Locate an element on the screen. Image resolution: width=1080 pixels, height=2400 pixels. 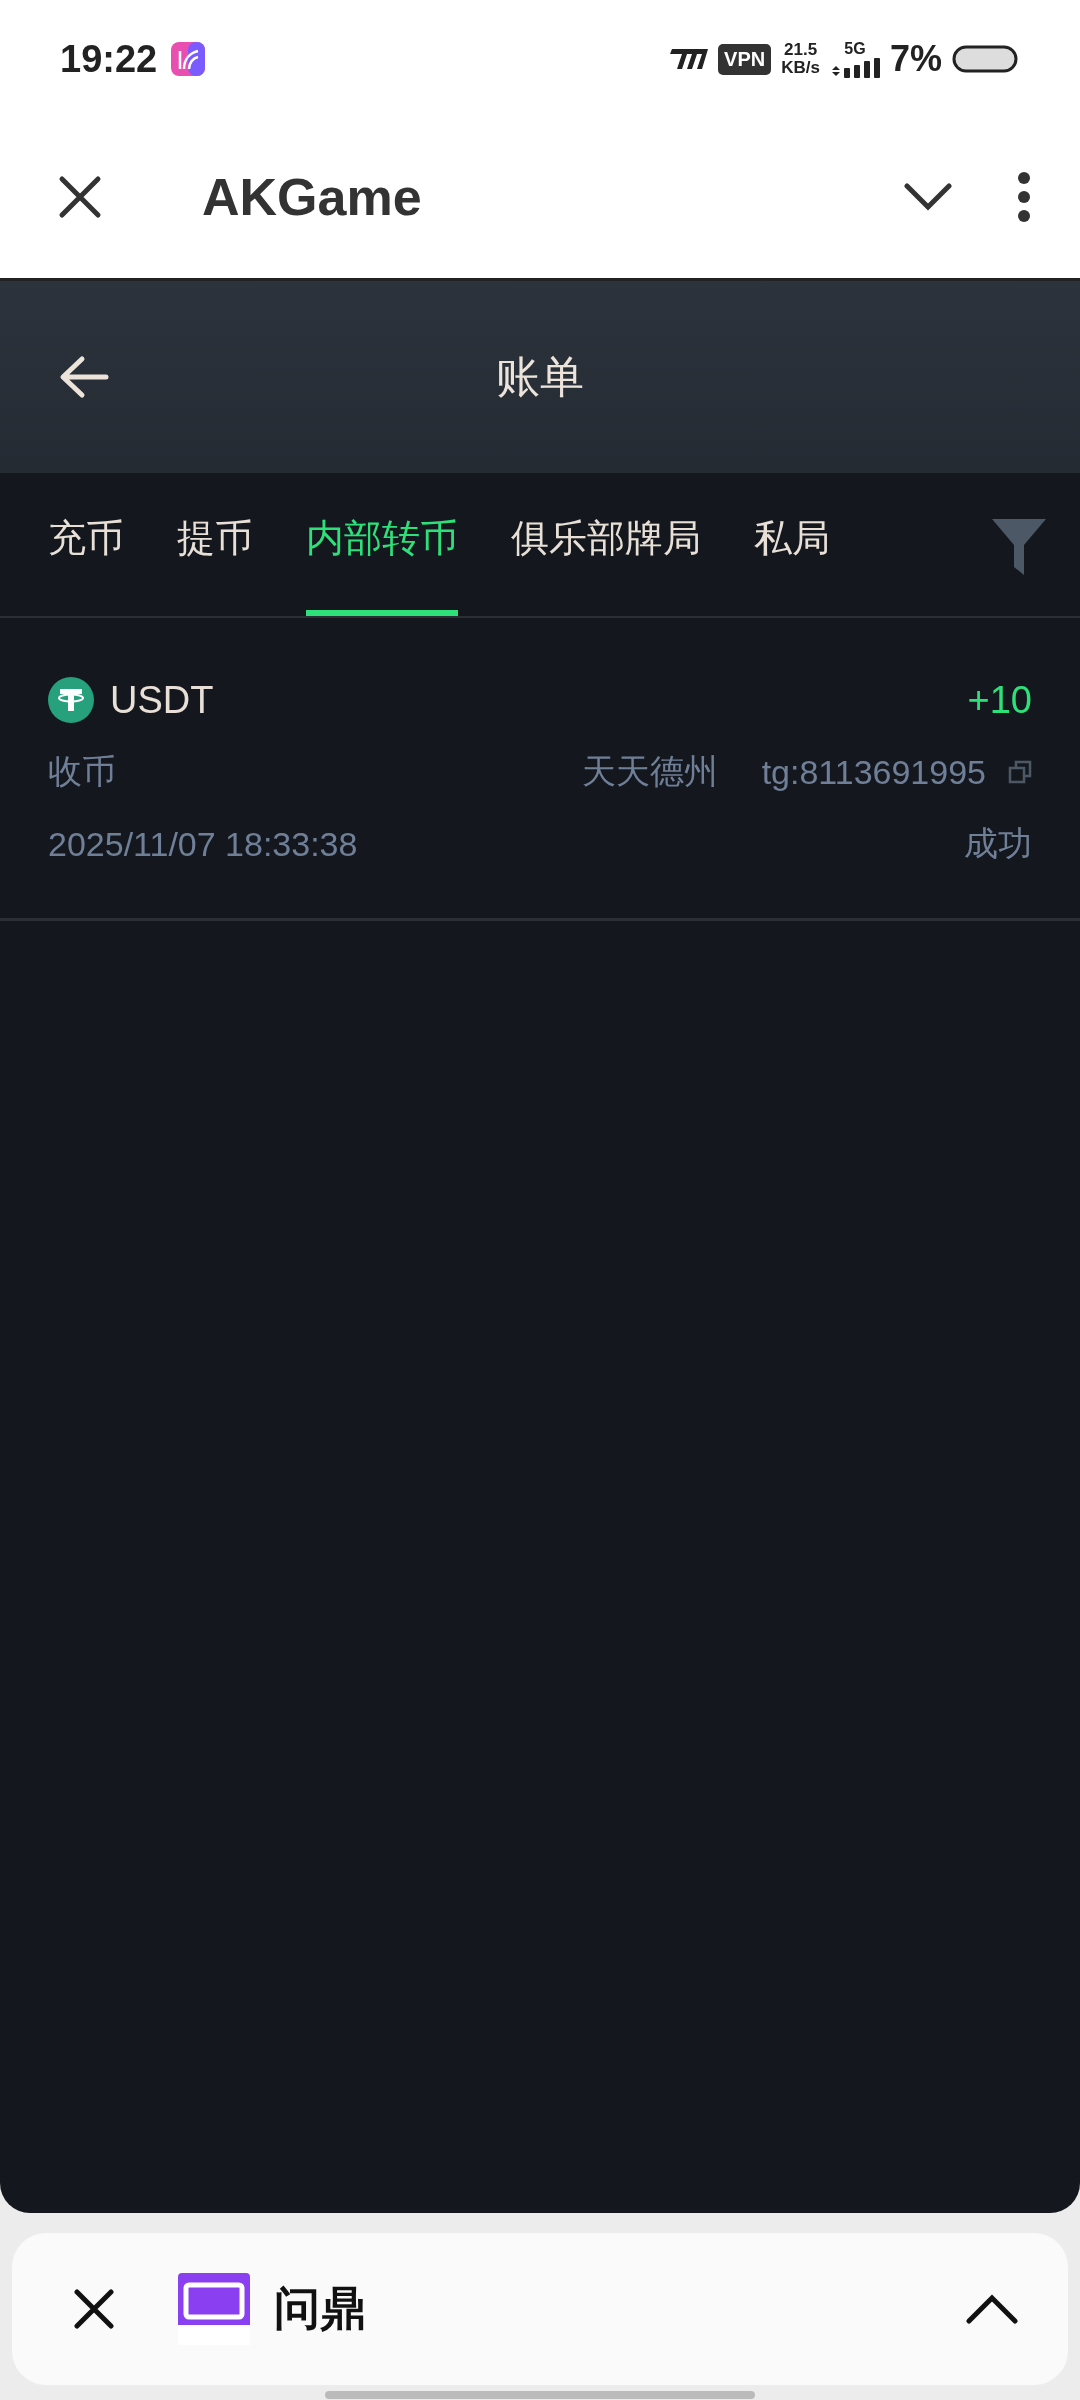
speed-unit: KB/s is located at coordinates (800, 68).